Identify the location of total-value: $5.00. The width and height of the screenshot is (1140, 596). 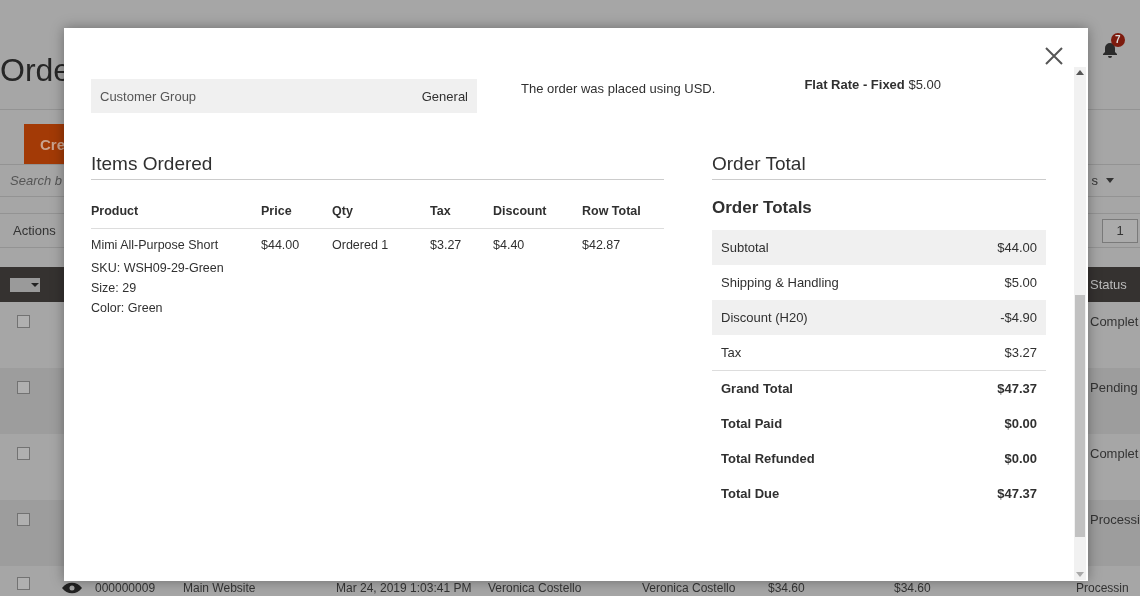
(1020, 282).